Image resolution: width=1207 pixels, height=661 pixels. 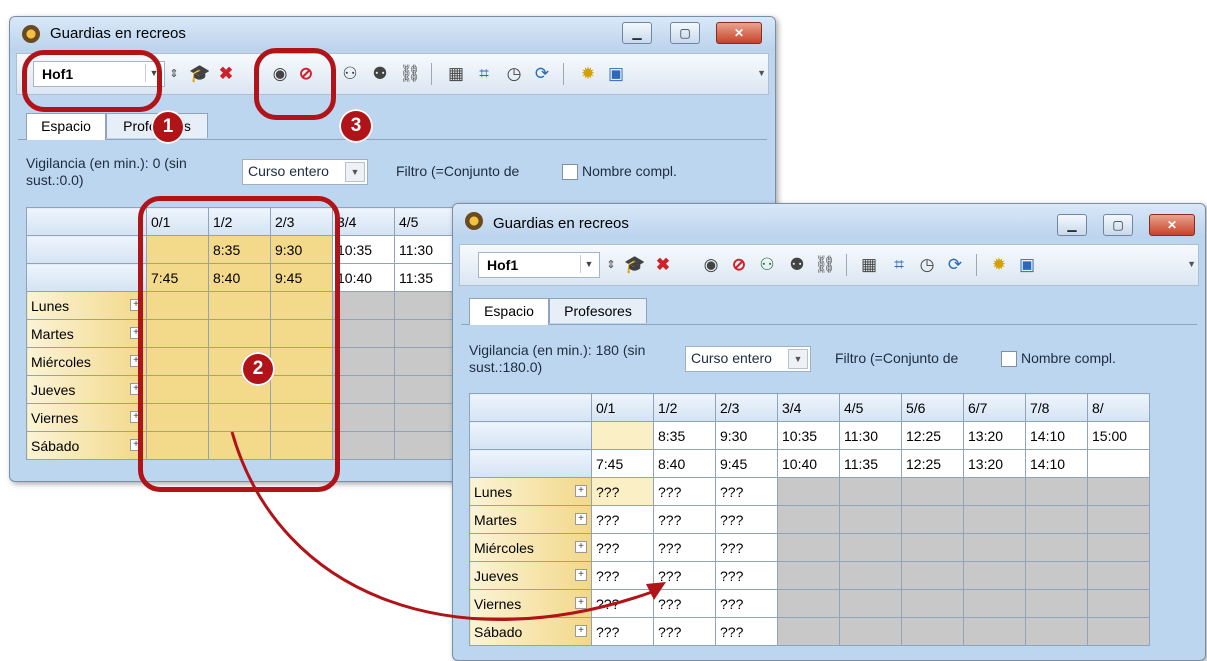 I want to click on annotation-arrow, so click(x=448, y=526).